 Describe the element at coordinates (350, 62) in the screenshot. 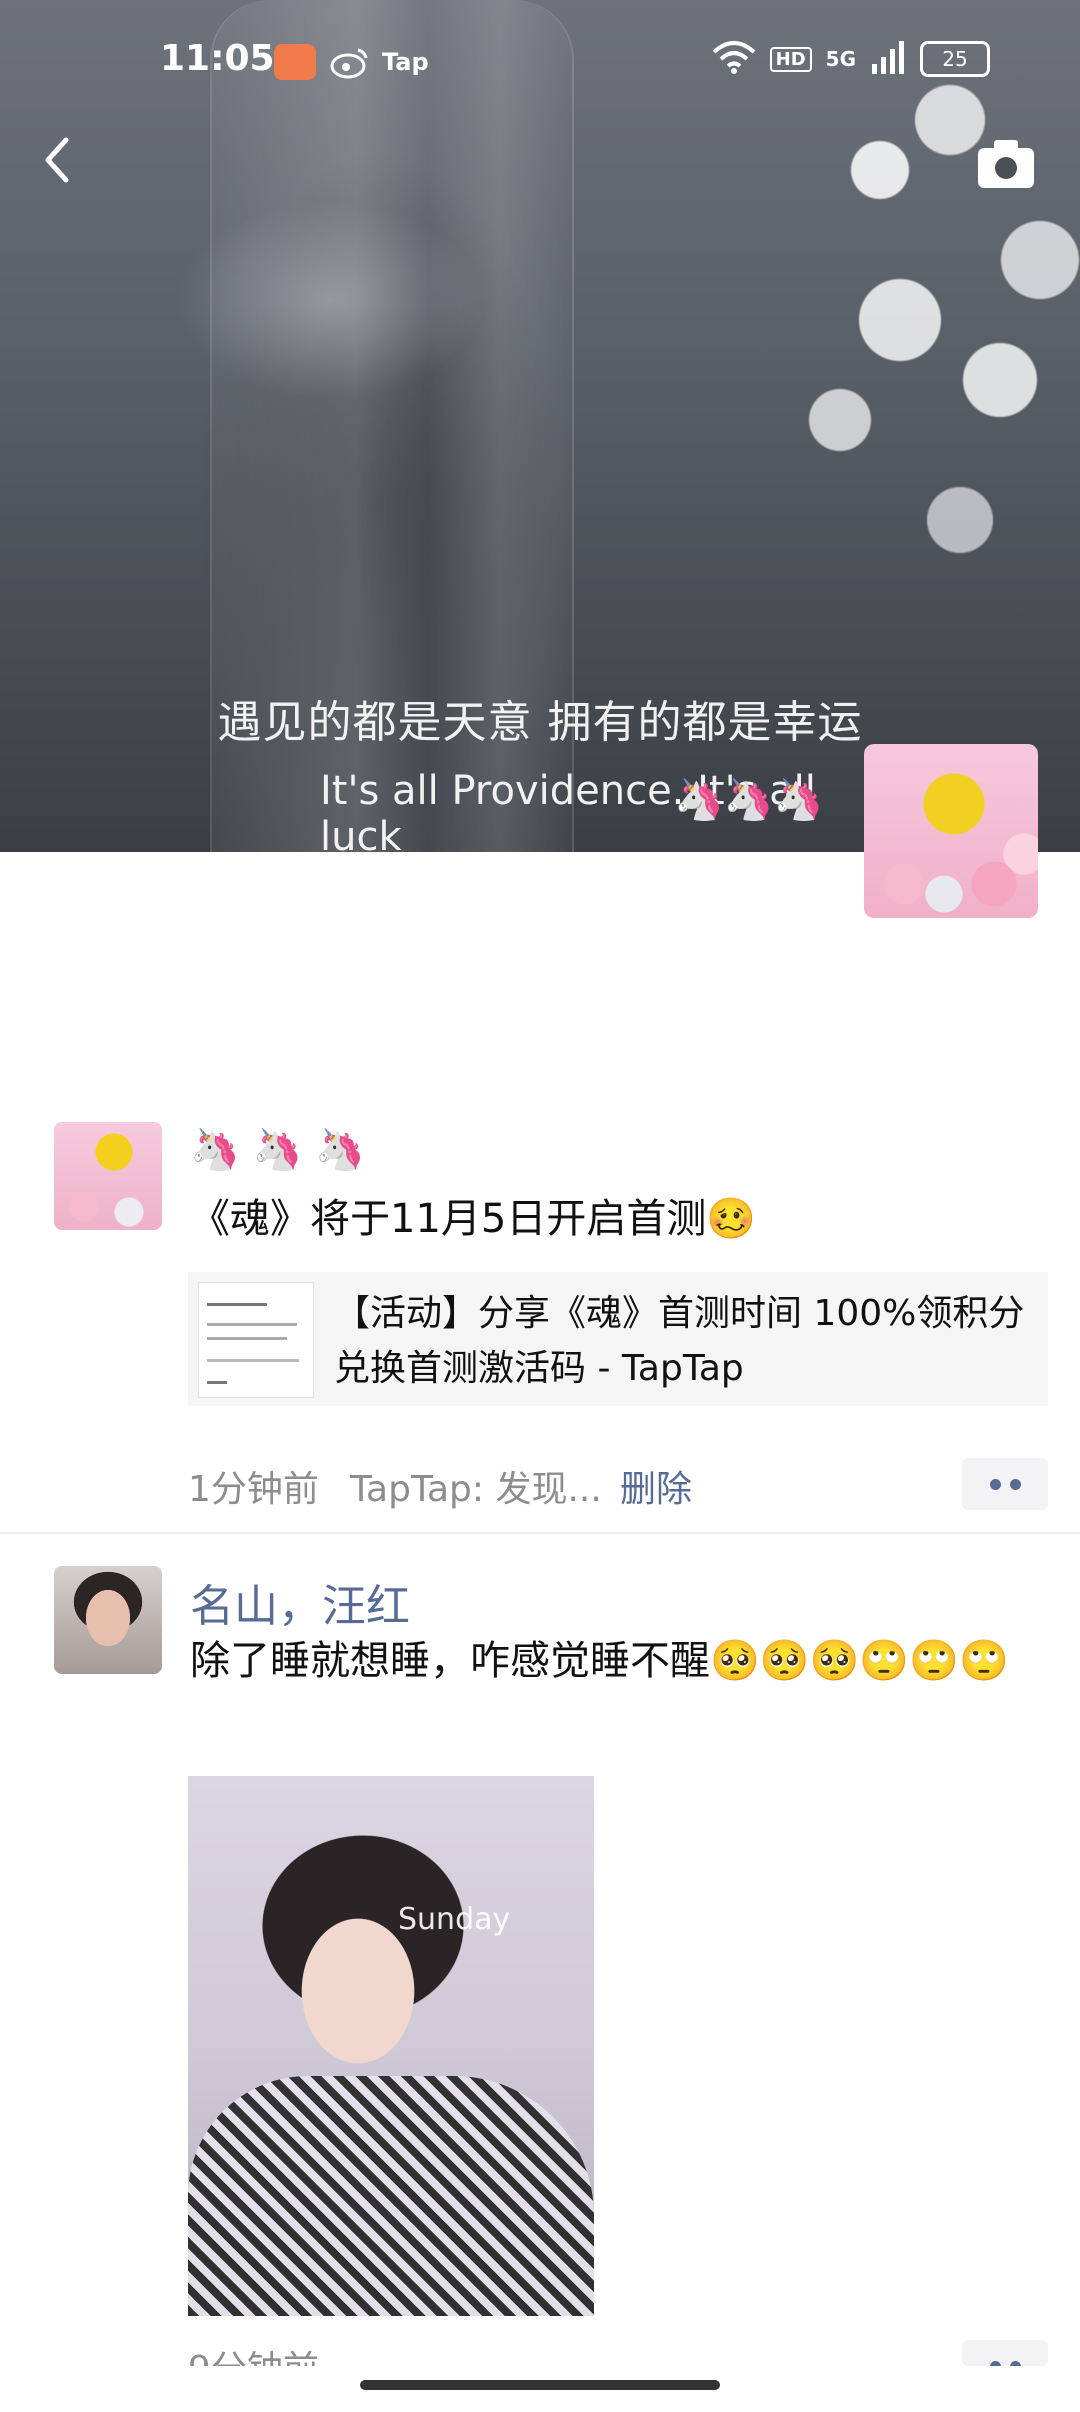

I see `weibo-icon` at that location.